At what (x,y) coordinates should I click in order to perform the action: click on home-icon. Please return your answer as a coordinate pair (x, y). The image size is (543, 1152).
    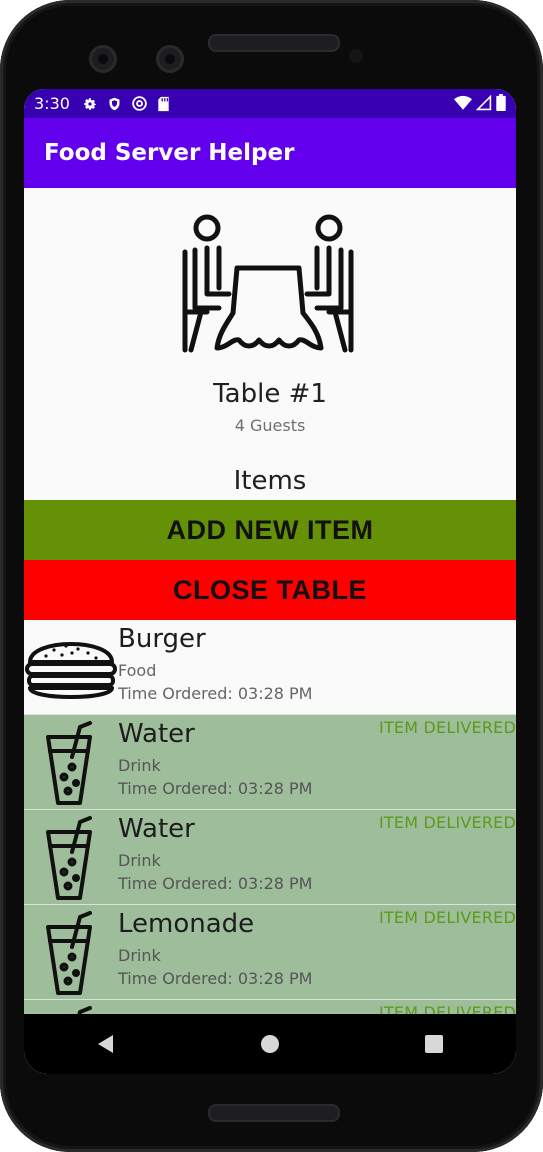
    Looking at the image, I should click on (270, 1044).